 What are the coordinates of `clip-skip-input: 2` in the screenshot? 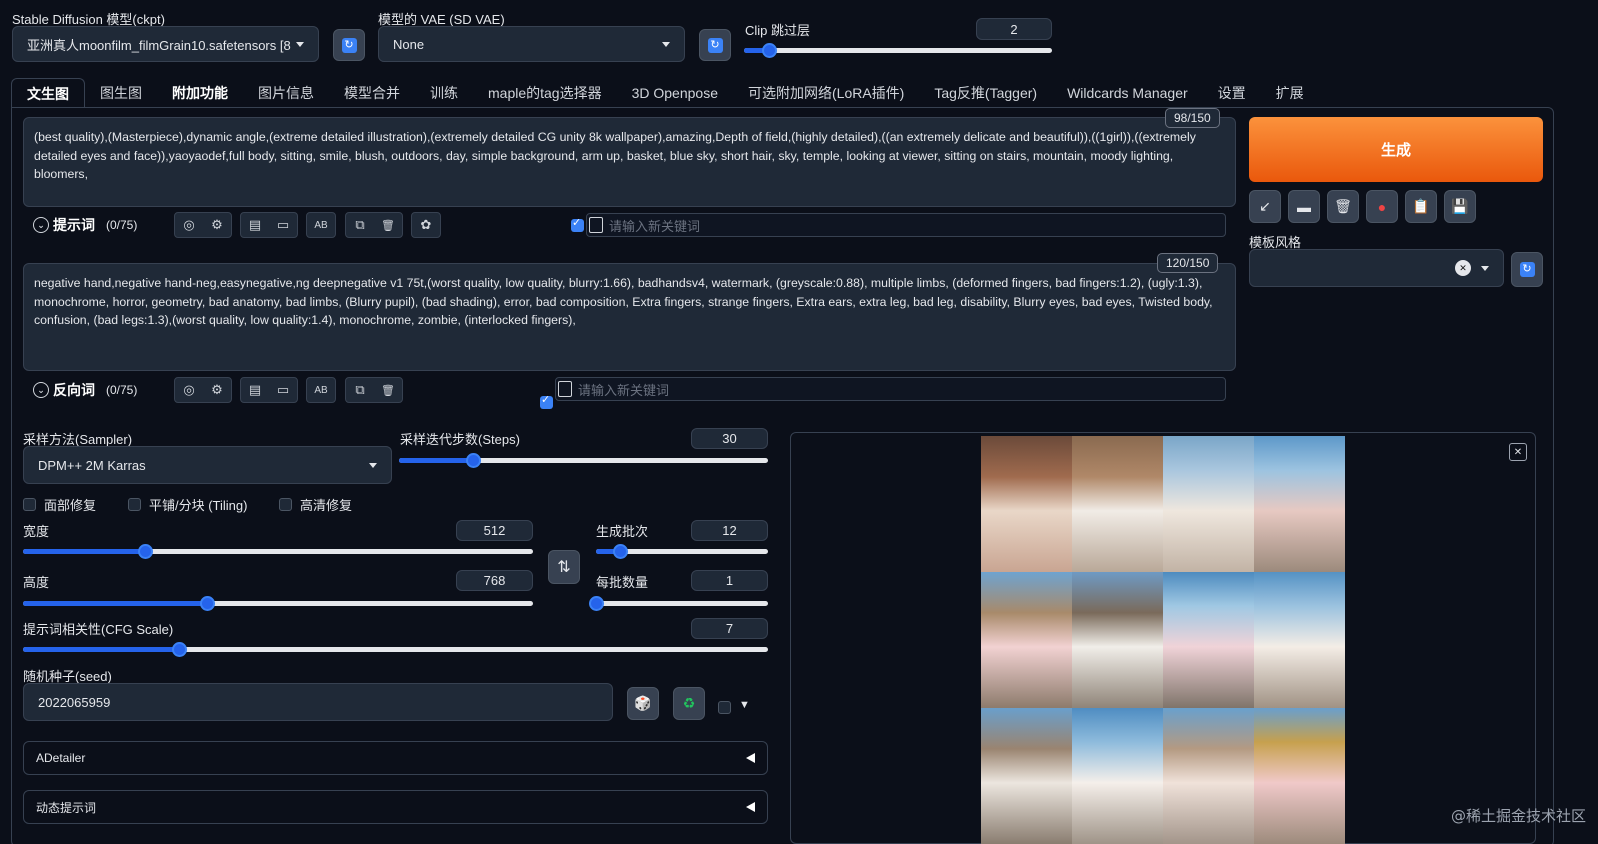 It's located at (1014, 29).